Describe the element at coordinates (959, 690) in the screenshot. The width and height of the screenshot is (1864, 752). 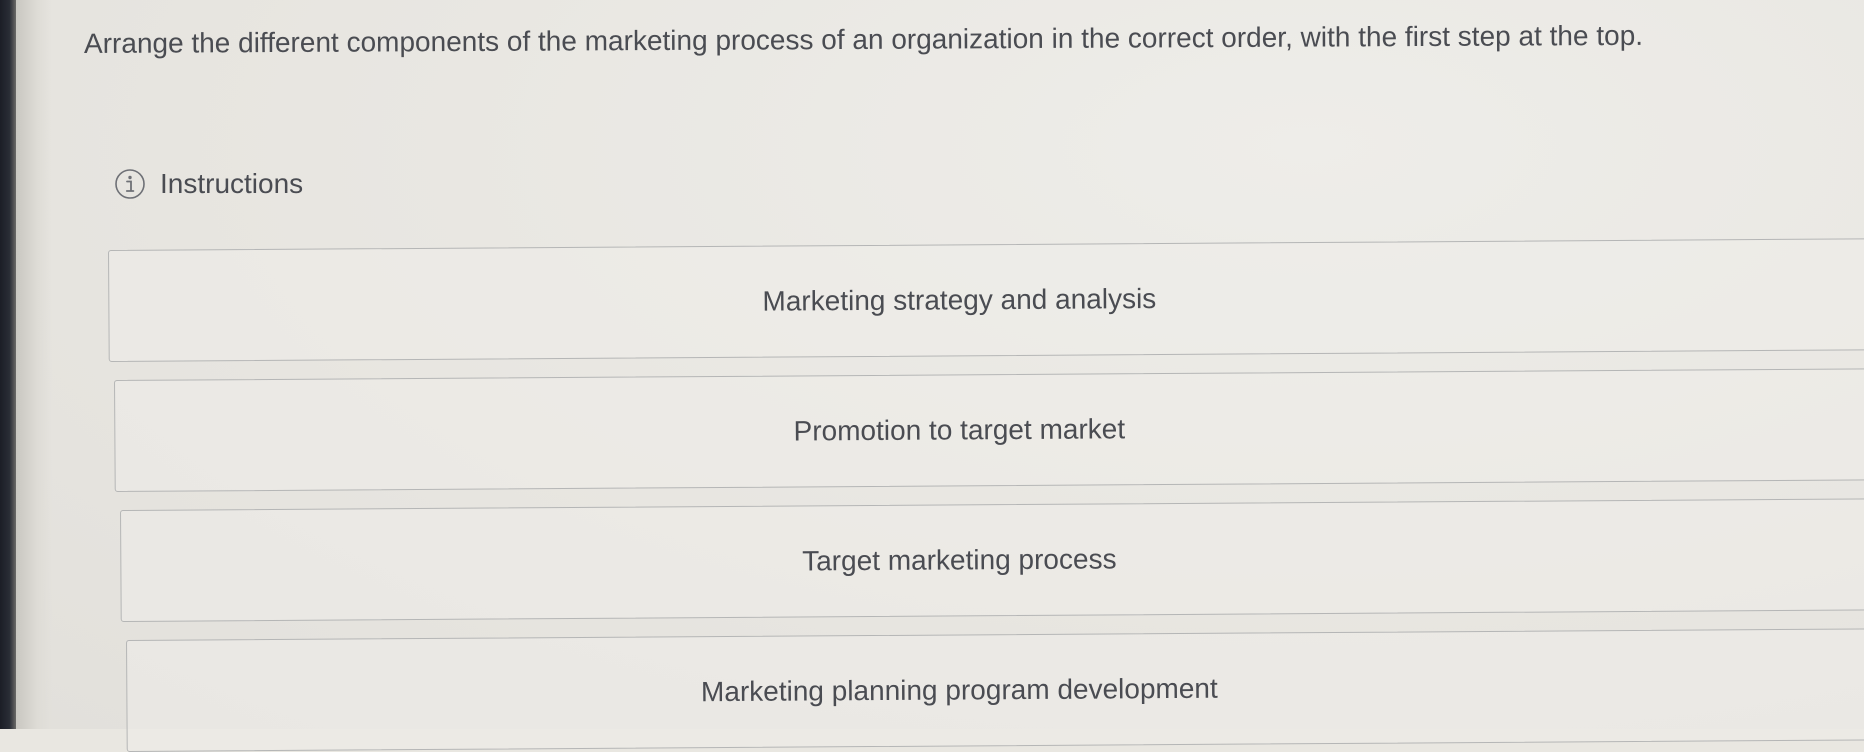
I see `sortable-item-label: Marketing planning program development` at that location.